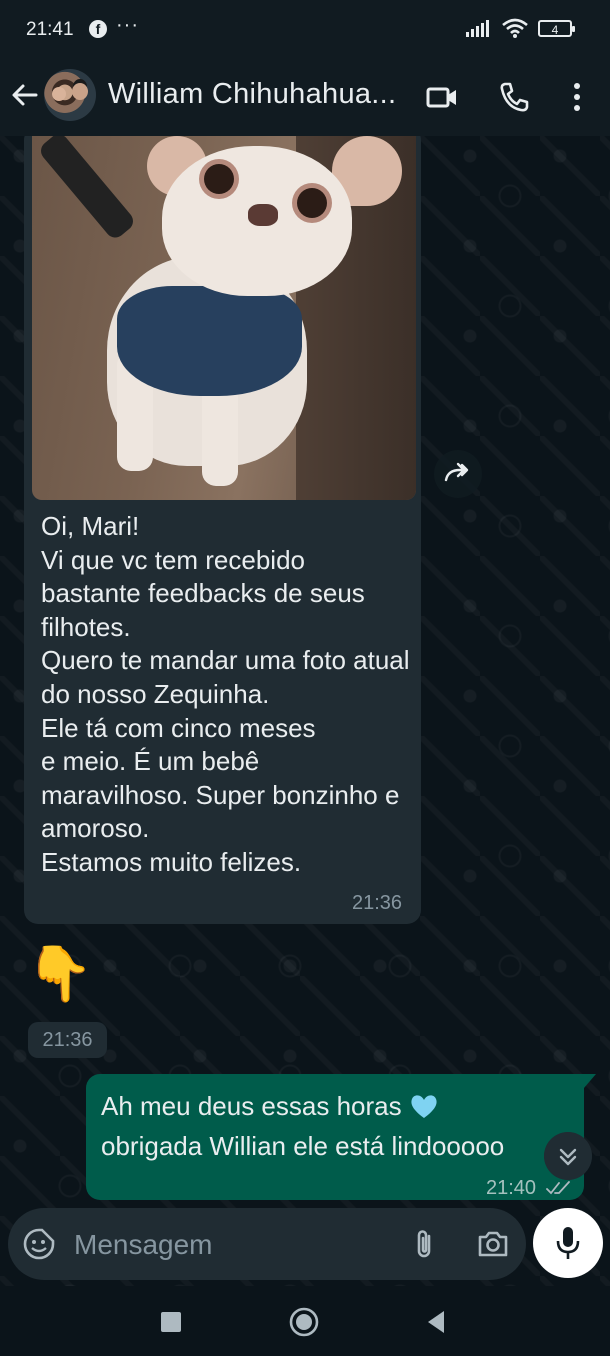  Describe the element at coordinates (493, 1244) in the screenshot. I see `camera-icon` at that location.